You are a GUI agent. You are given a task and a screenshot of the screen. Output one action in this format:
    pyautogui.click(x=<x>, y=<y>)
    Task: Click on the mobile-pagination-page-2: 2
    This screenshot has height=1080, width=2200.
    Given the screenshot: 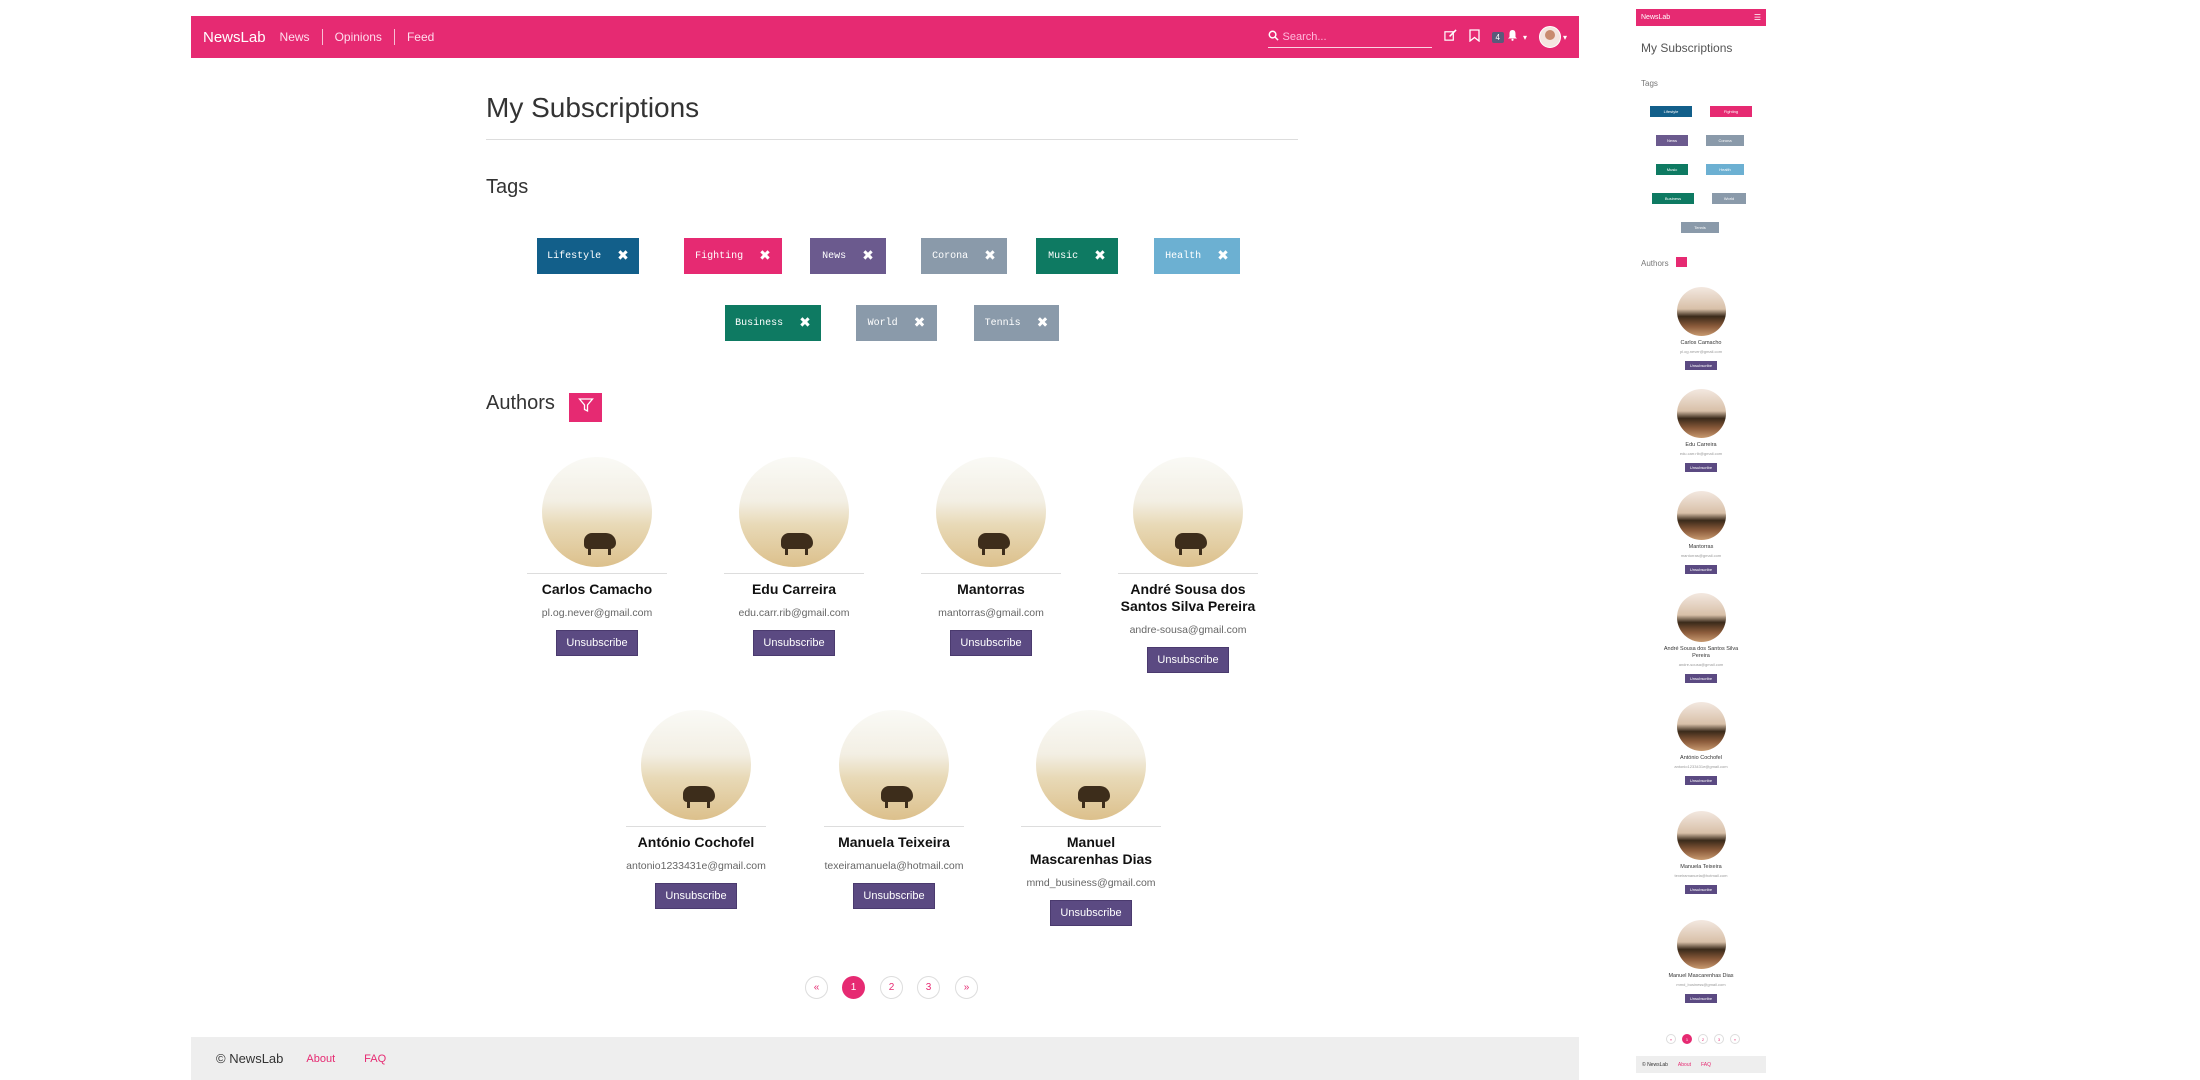 What is the action you would take?
    pyautogui.click(x=1703, y=1039)
    